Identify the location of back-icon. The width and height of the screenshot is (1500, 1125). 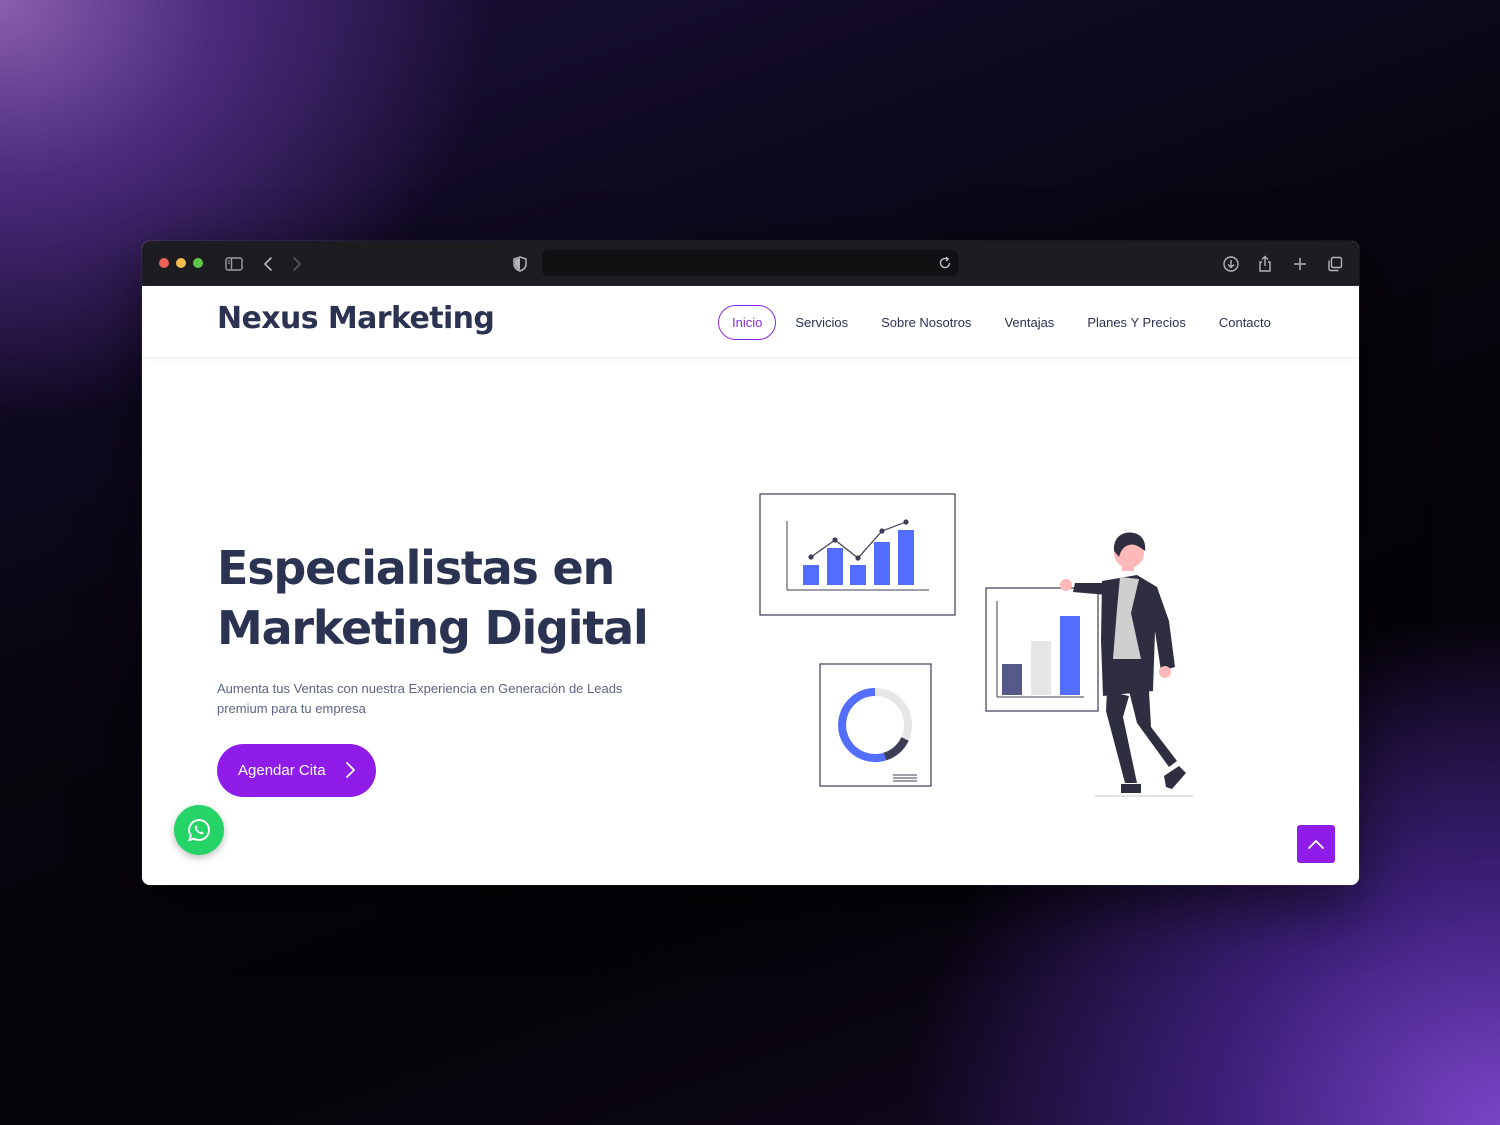
(269, 264).